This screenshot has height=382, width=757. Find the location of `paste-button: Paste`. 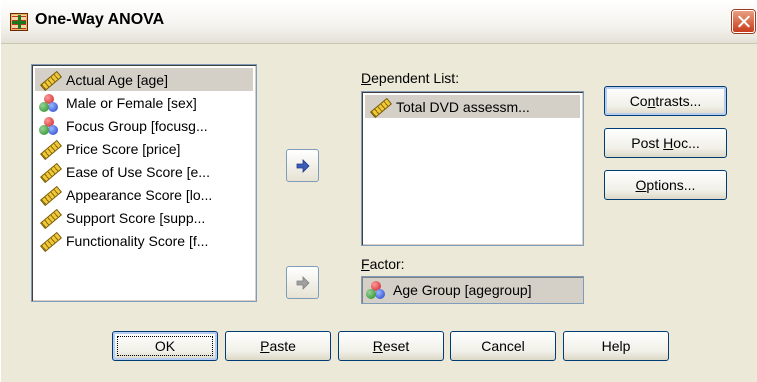

paste-button: Paste is located at coordinates (278, 346).